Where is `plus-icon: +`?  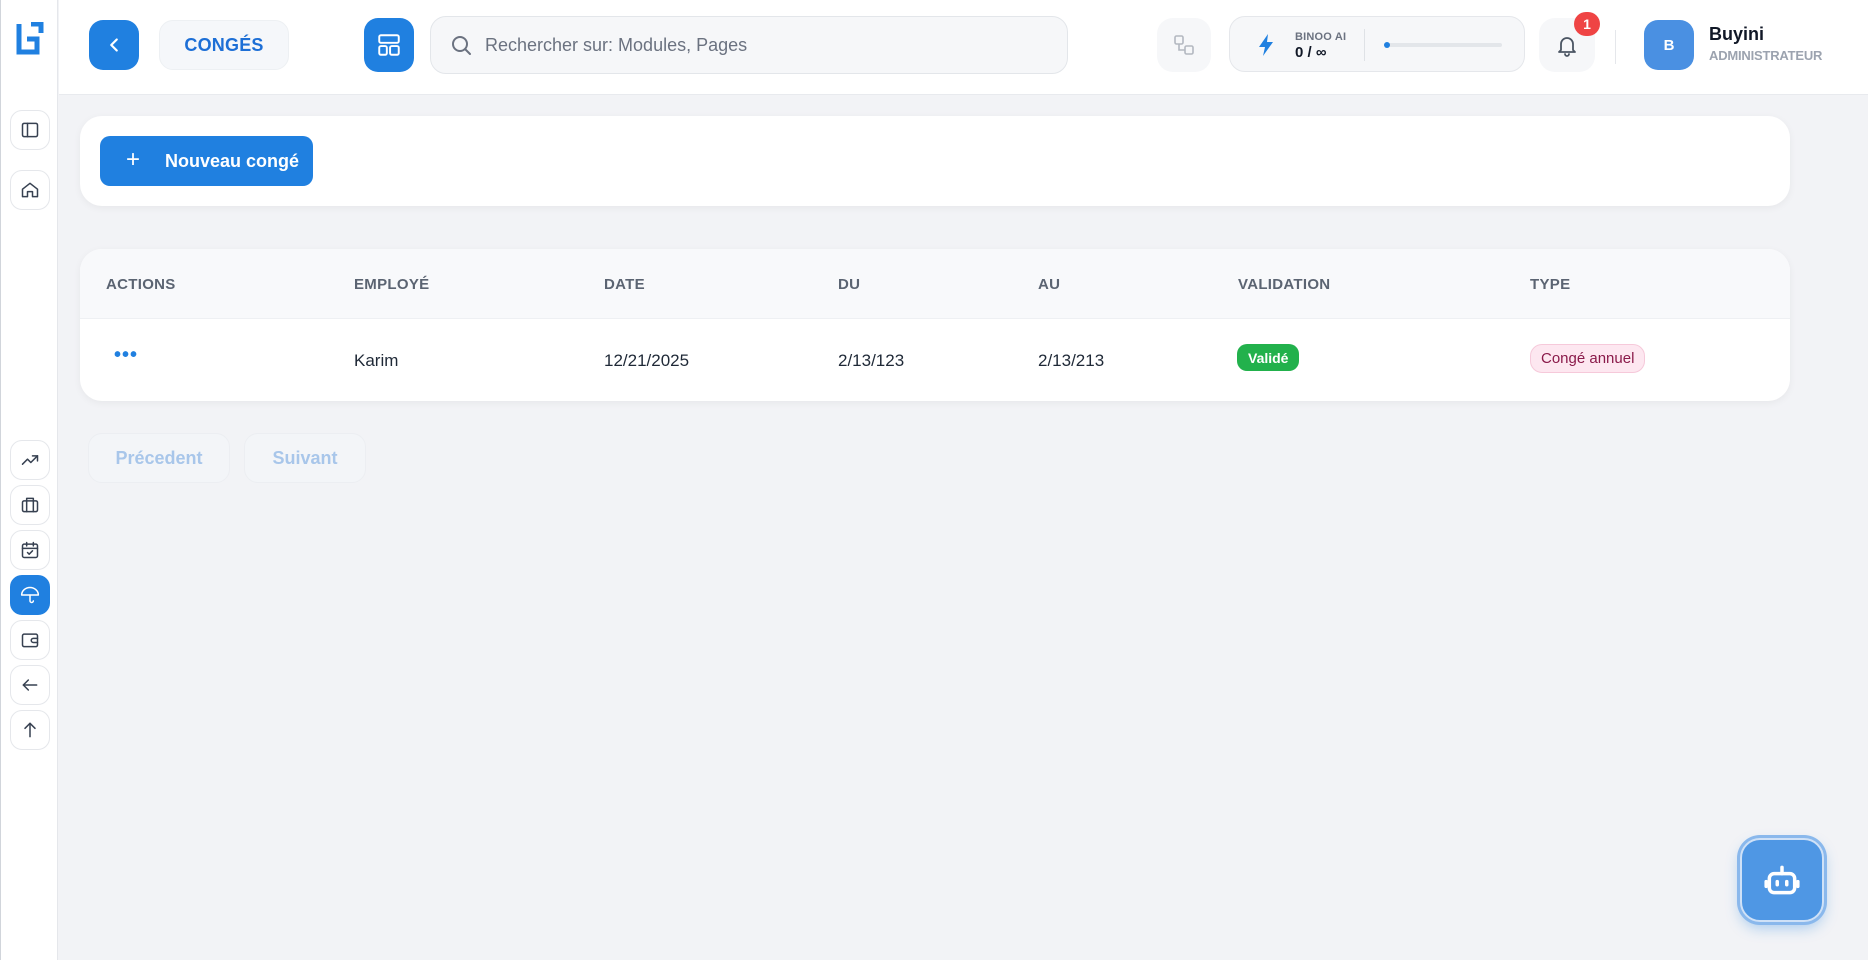
plus-icon: + is located at coordinates (133, 159).